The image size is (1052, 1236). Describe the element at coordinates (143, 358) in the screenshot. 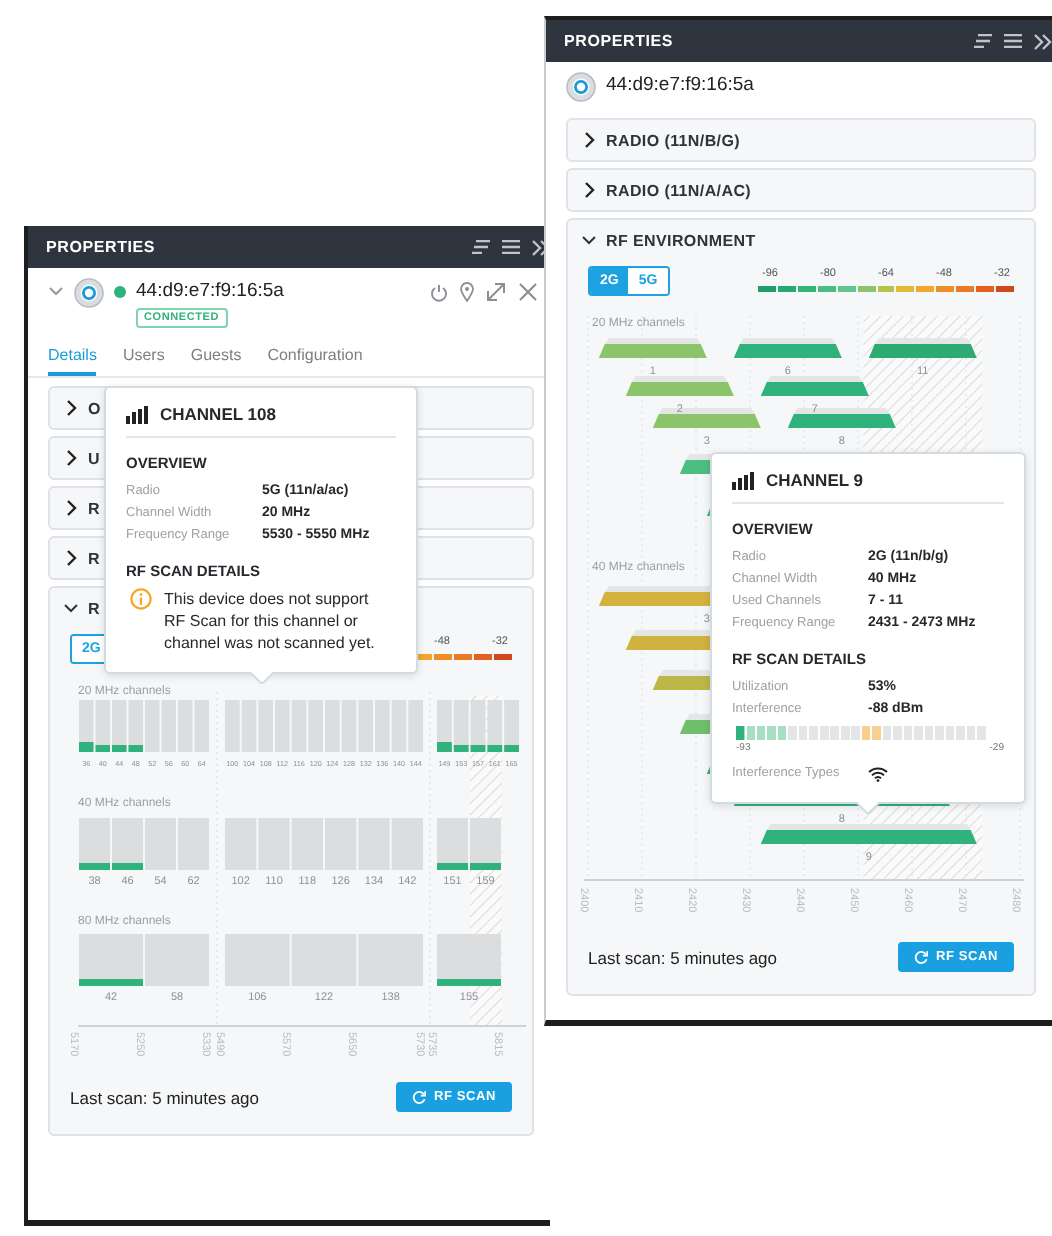

I see `tab: Users` at that location.